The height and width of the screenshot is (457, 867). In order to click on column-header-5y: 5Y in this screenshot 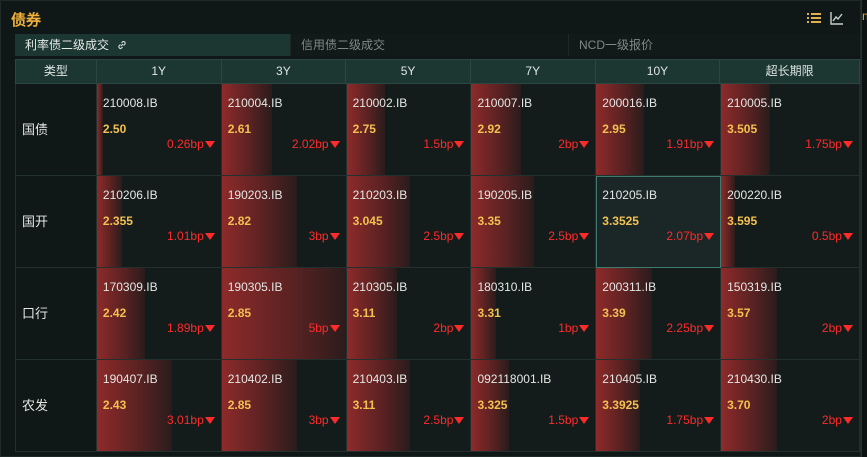, I will do `click(408, 71)`.